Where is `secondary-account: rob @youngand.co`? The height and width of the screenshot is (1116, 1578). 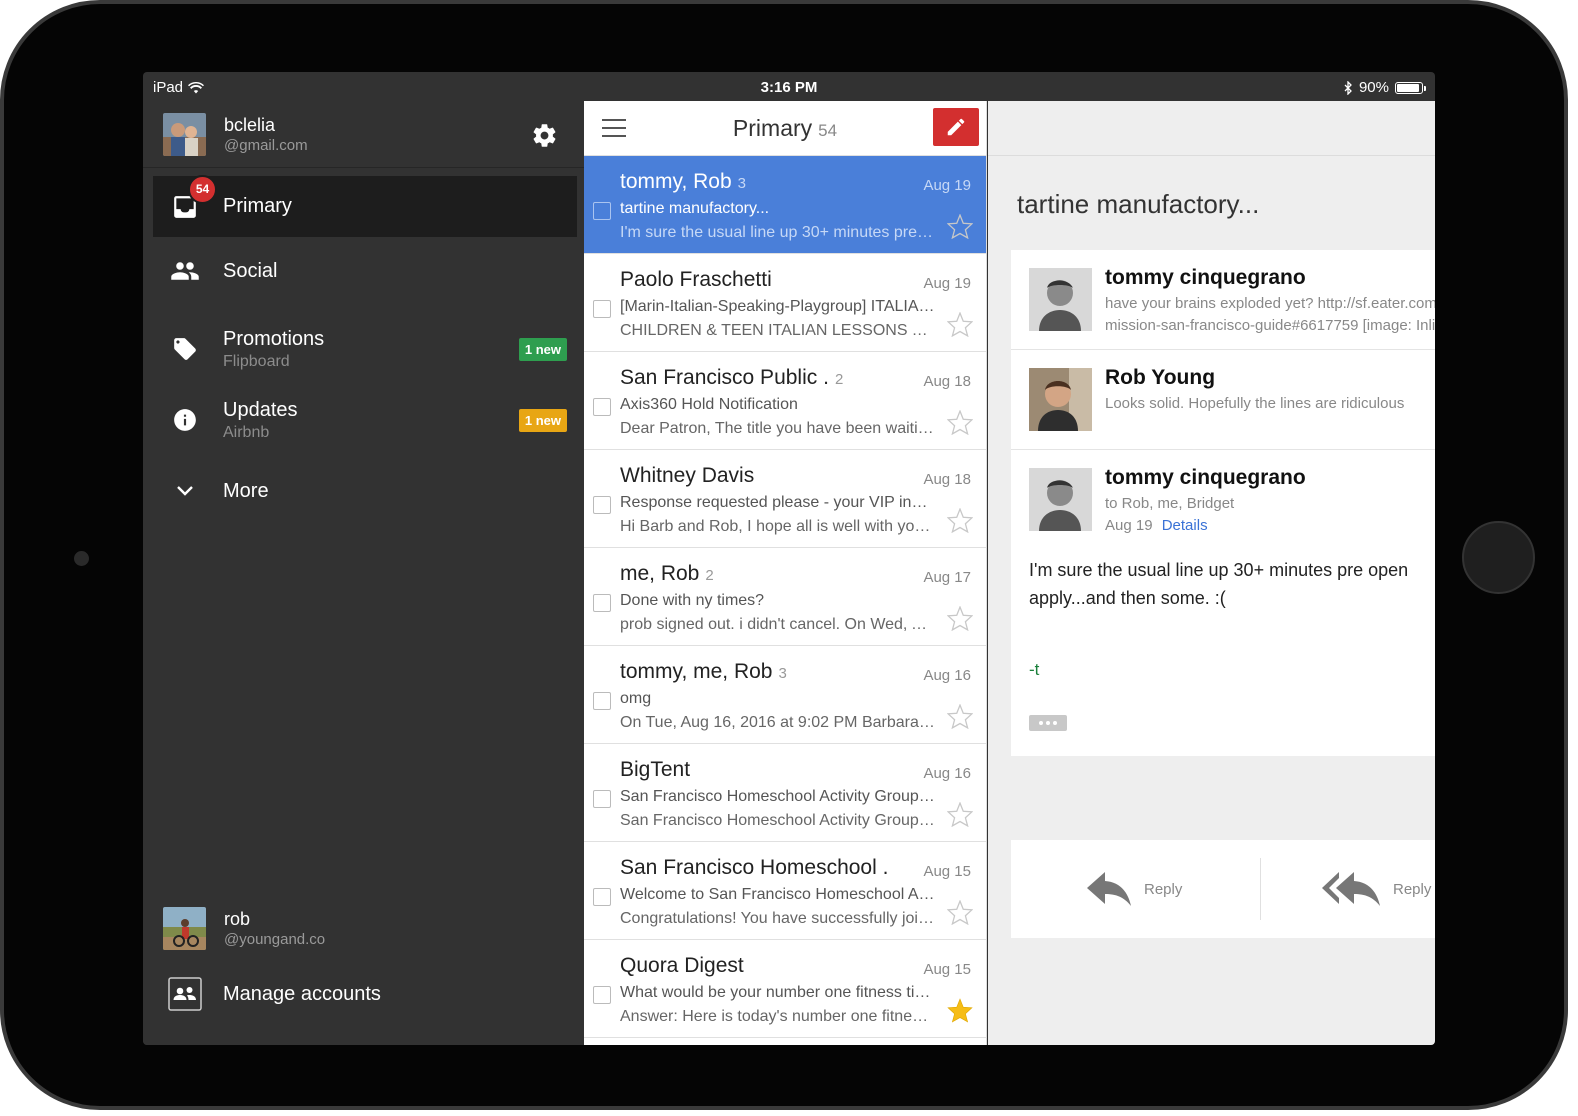 secondary-account: rob @youngand.co is located at coordinates (244, 928).